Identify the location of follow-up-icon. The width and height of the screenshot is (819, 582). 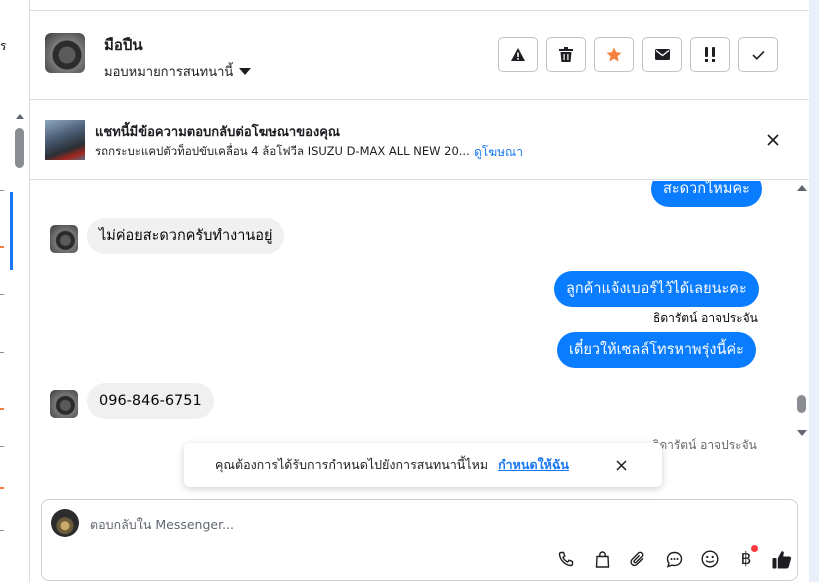
(710, 54).